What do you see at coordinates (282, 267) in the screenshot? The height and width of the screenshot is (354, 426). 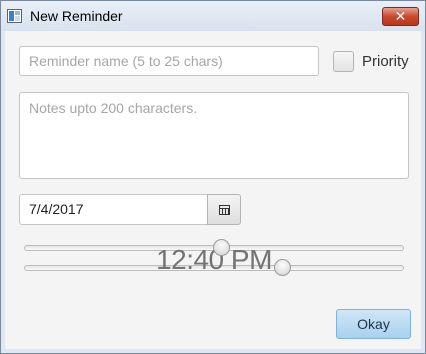 I see `minute-slider-thumb` at bounding box center [282, 267].